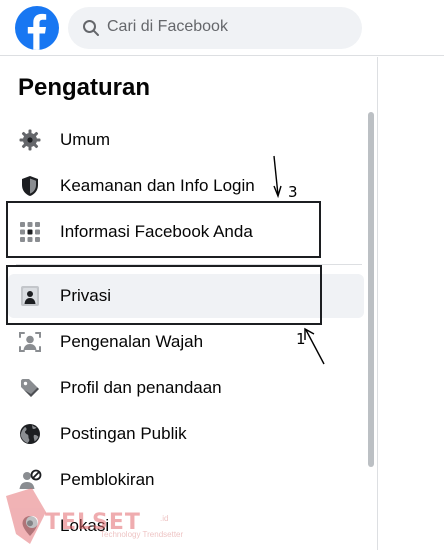  I want to click on annotation-arrows, so click(299, 260).